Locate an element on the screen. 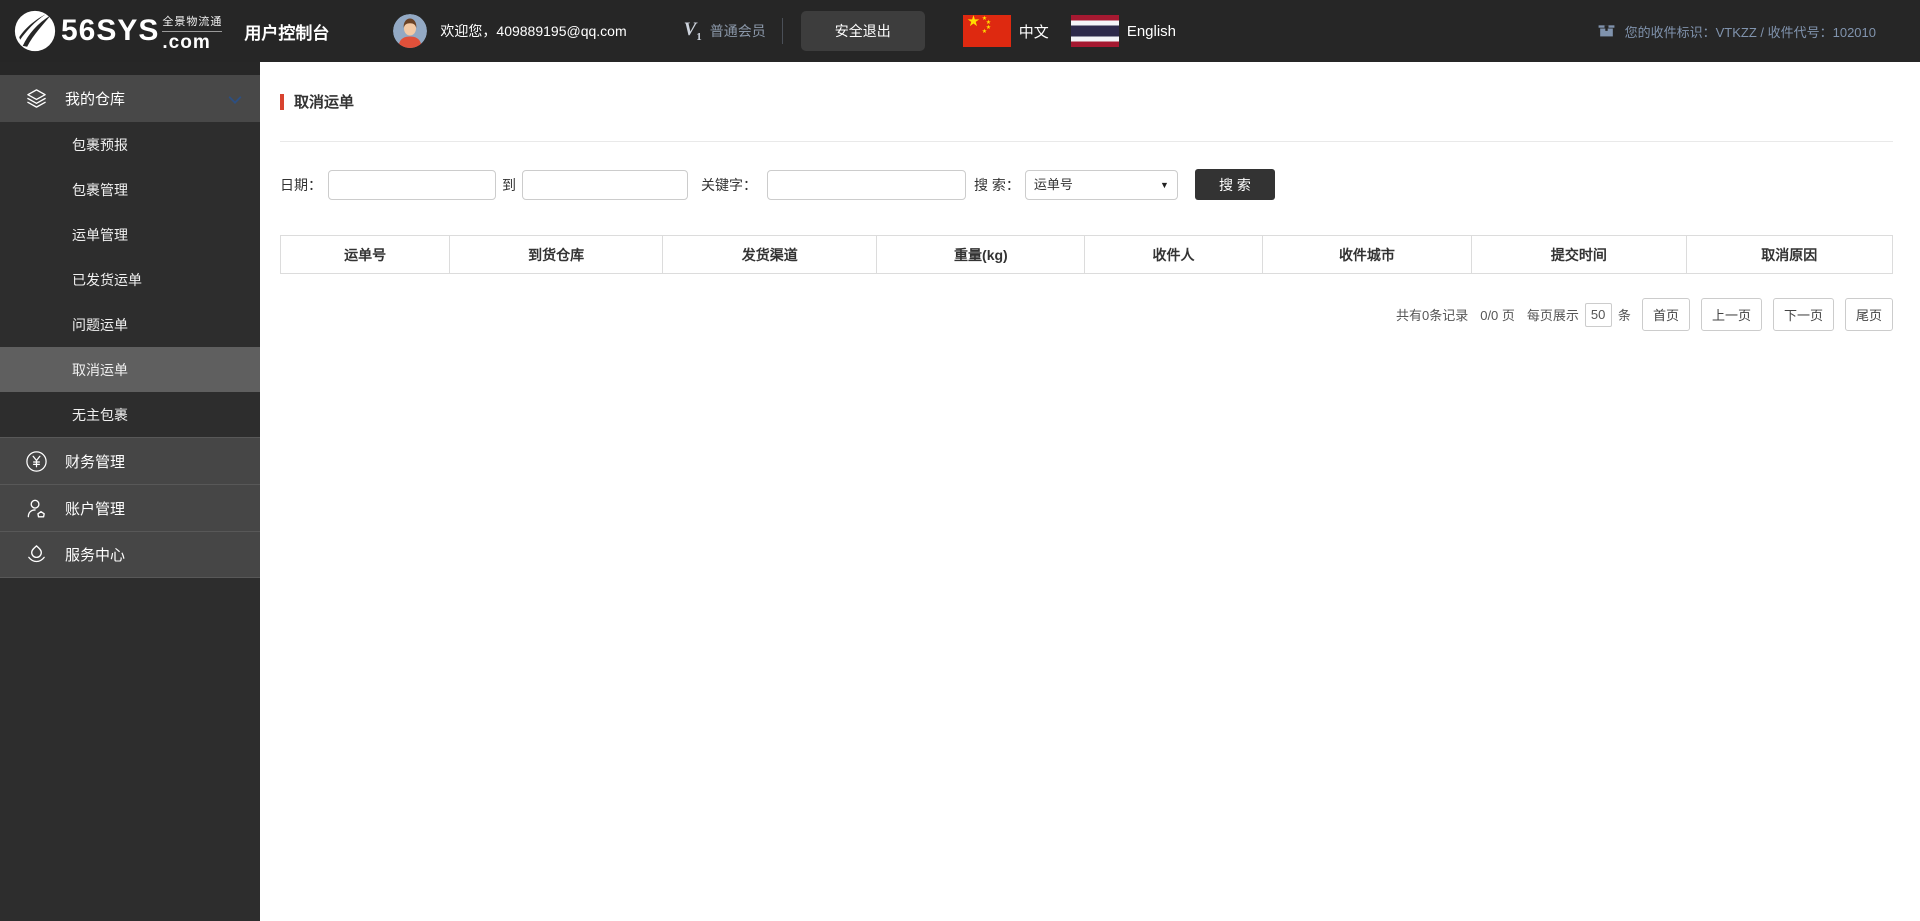 This screenshot has height=921, width=1920. console-title: 用户控制台 is located at coordinates (287, 33).